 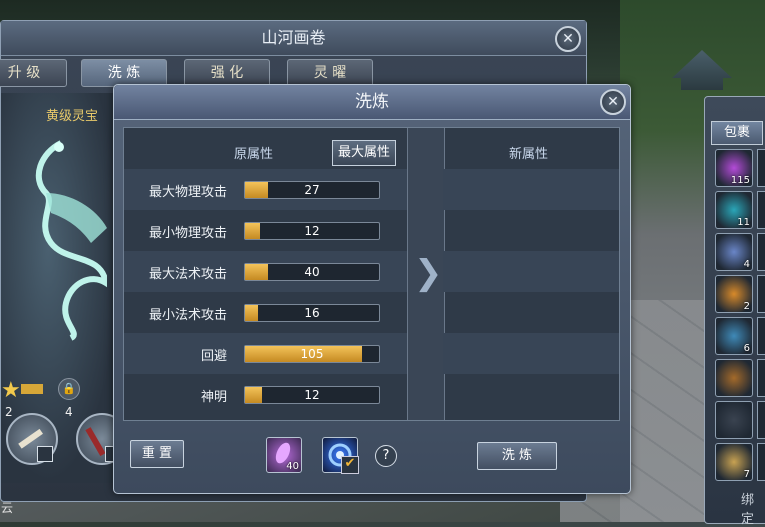 I want to click on inventory-bottom-label: 绑定, so click(x=748, y=510).